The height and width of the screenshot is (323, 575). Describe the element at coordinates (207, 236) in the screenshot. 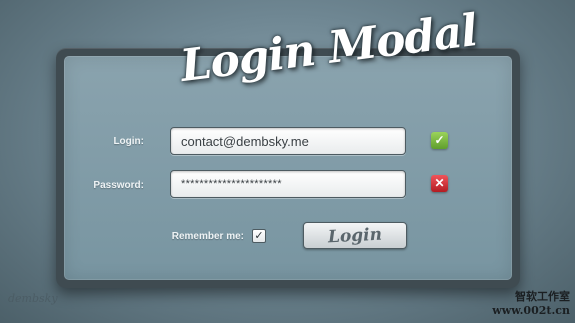

I see `remember-me-label: Remember me:` at that location.